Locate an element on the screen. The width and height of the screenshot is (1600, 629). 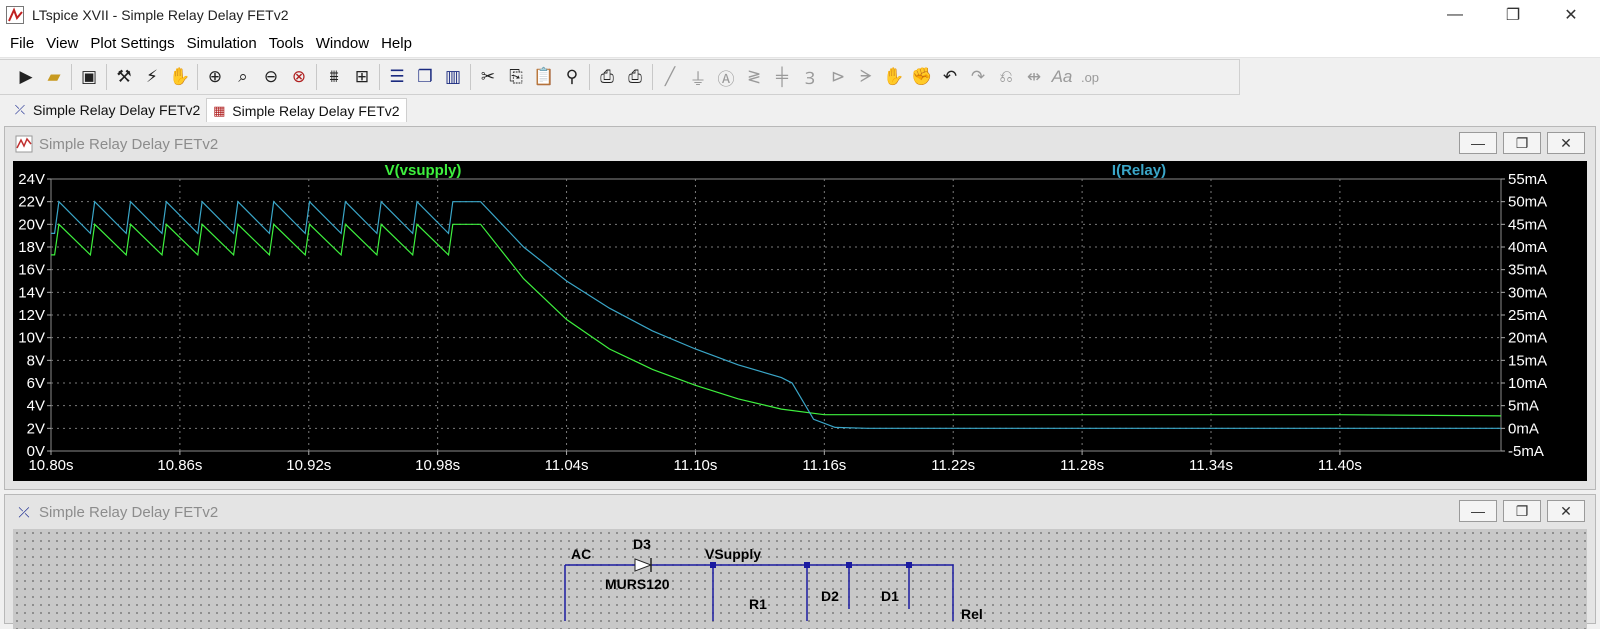
add-plot-icon: ⊞ is located at coordinates (362, 77).